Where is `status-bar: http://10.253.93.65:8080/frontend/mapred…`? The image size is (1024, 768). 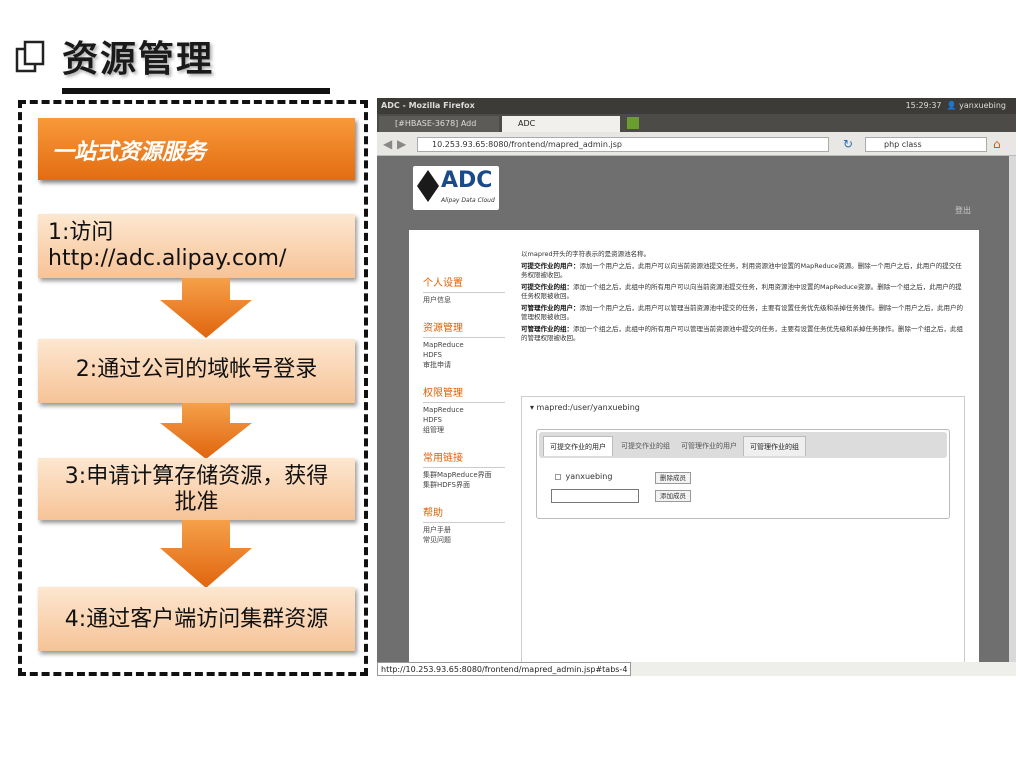
status-bar: http://10.253.93.65:8080/frontend/mapred… is located at coordinates (696, 669).